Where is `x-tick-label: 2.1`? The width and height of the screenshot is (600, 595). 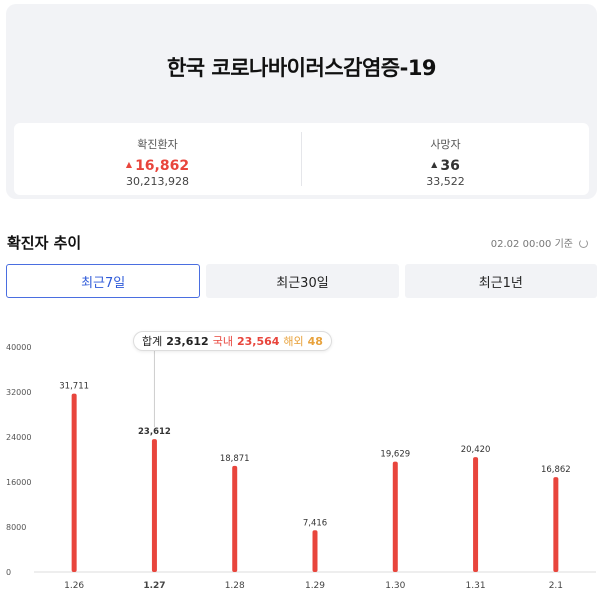 x-tick-label: 2.1 is located at coordinates (556, 586).